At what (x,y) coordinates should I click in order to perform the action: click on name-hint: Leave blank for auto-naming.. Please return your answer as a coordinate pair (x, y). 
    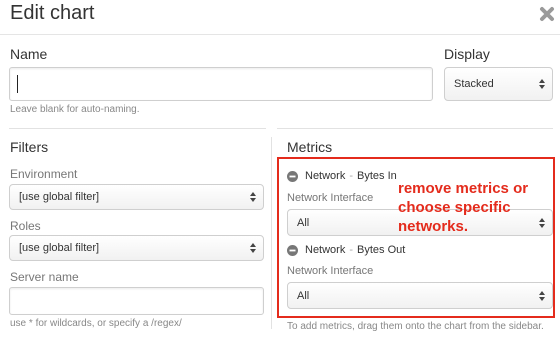
    Looking at the image, I should click on (75, 109).